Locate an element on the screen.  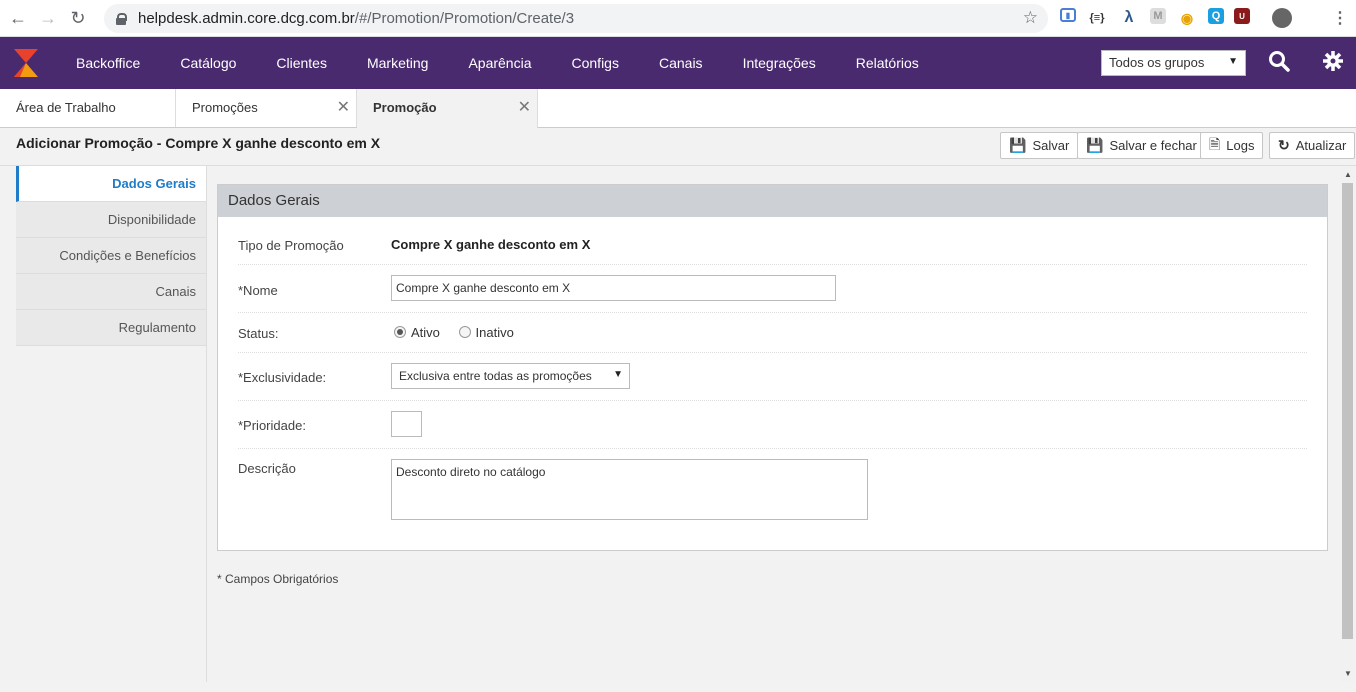
panel-title: Dados Gerais is located at coordinates (772, 201).